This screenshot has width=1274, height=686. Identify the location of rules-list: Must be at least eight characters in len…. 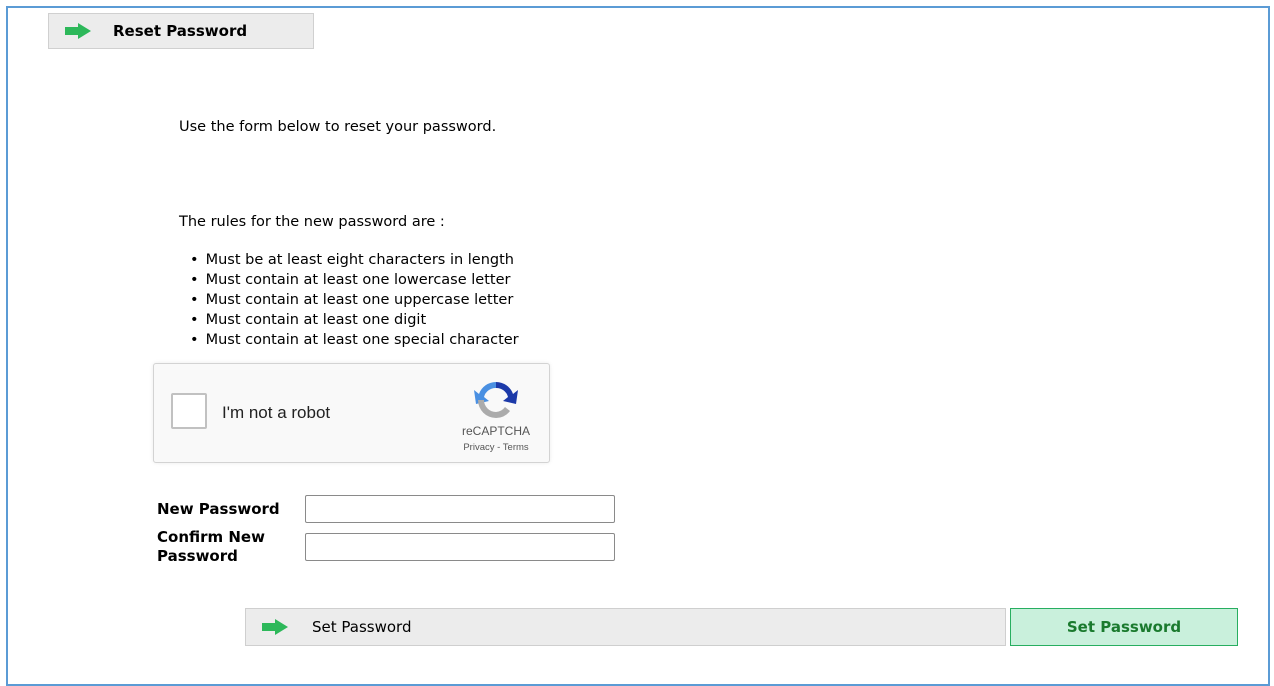
(354, 300).